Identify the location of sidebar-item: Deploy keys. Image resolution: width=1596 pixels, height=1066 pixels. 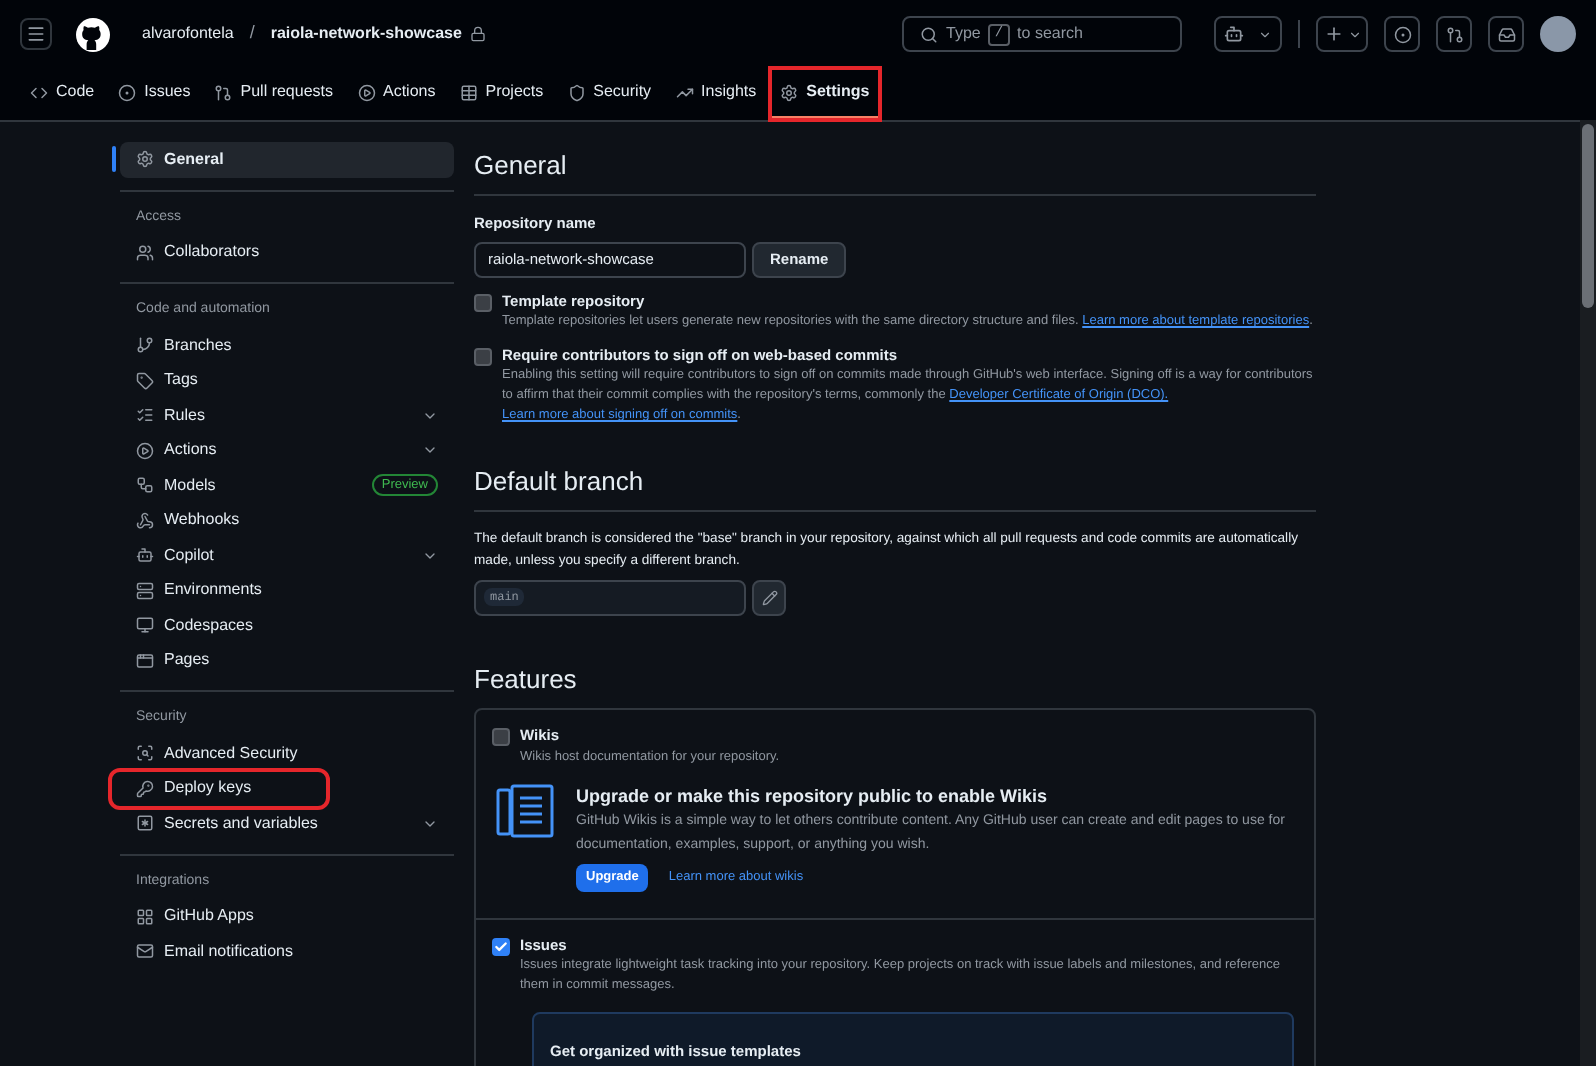
(219, 788).